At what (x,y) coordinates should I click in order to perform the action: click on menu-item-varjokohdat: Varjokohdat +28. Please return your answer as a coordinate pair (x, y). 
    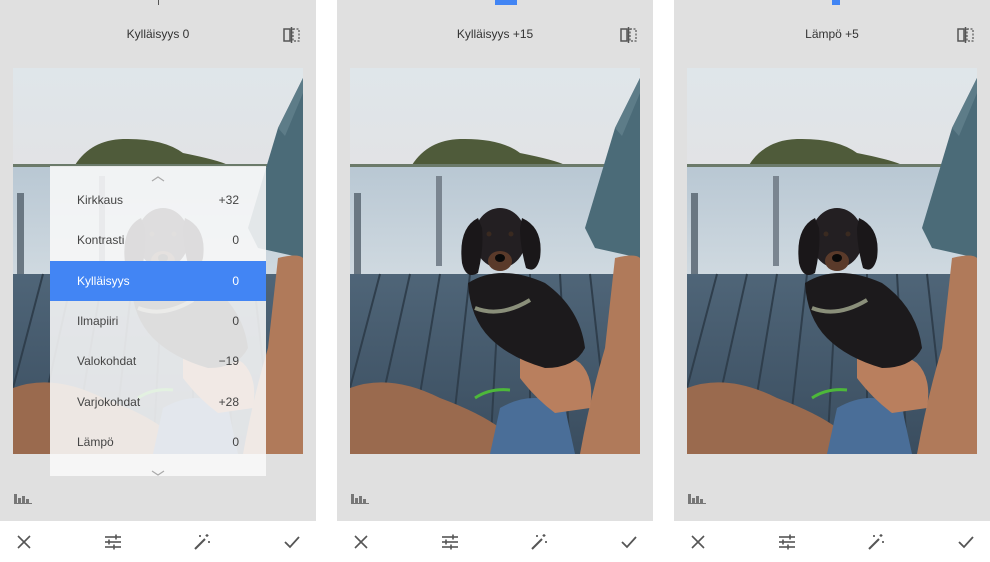
    Looking at the image, I should click on (158, 402).